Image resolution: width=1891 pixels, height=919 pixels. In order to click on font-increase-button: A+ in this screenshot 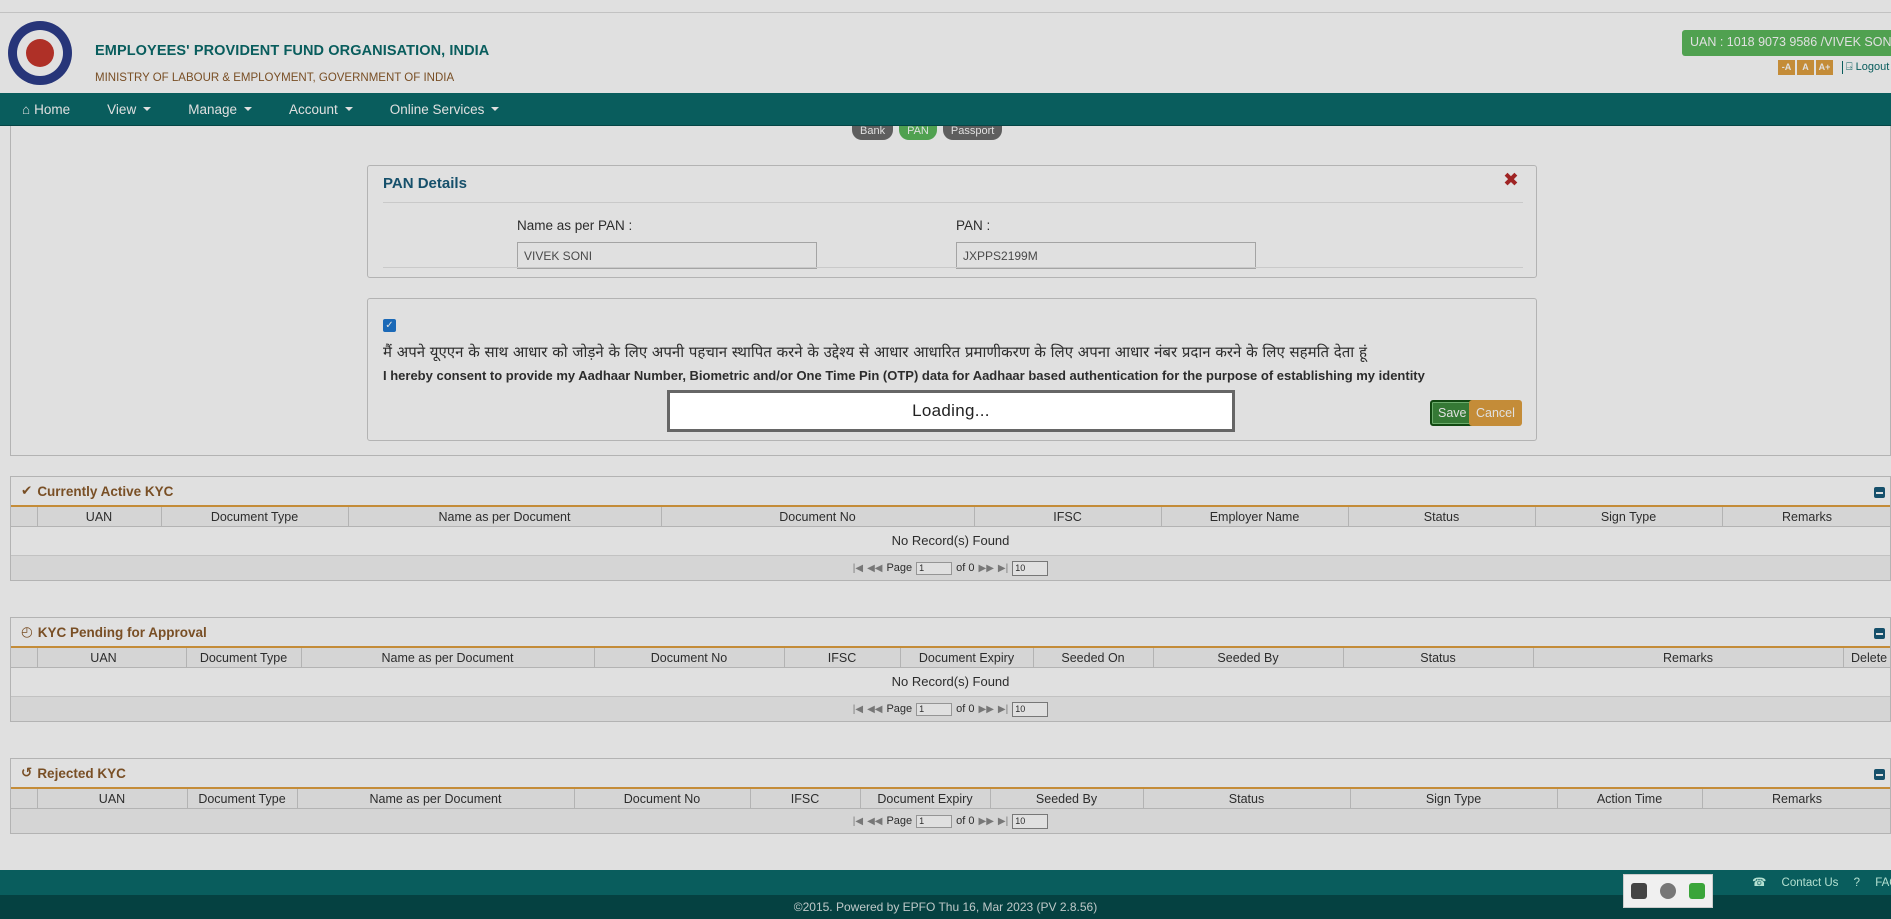, I will do `click(1824, 67)`.